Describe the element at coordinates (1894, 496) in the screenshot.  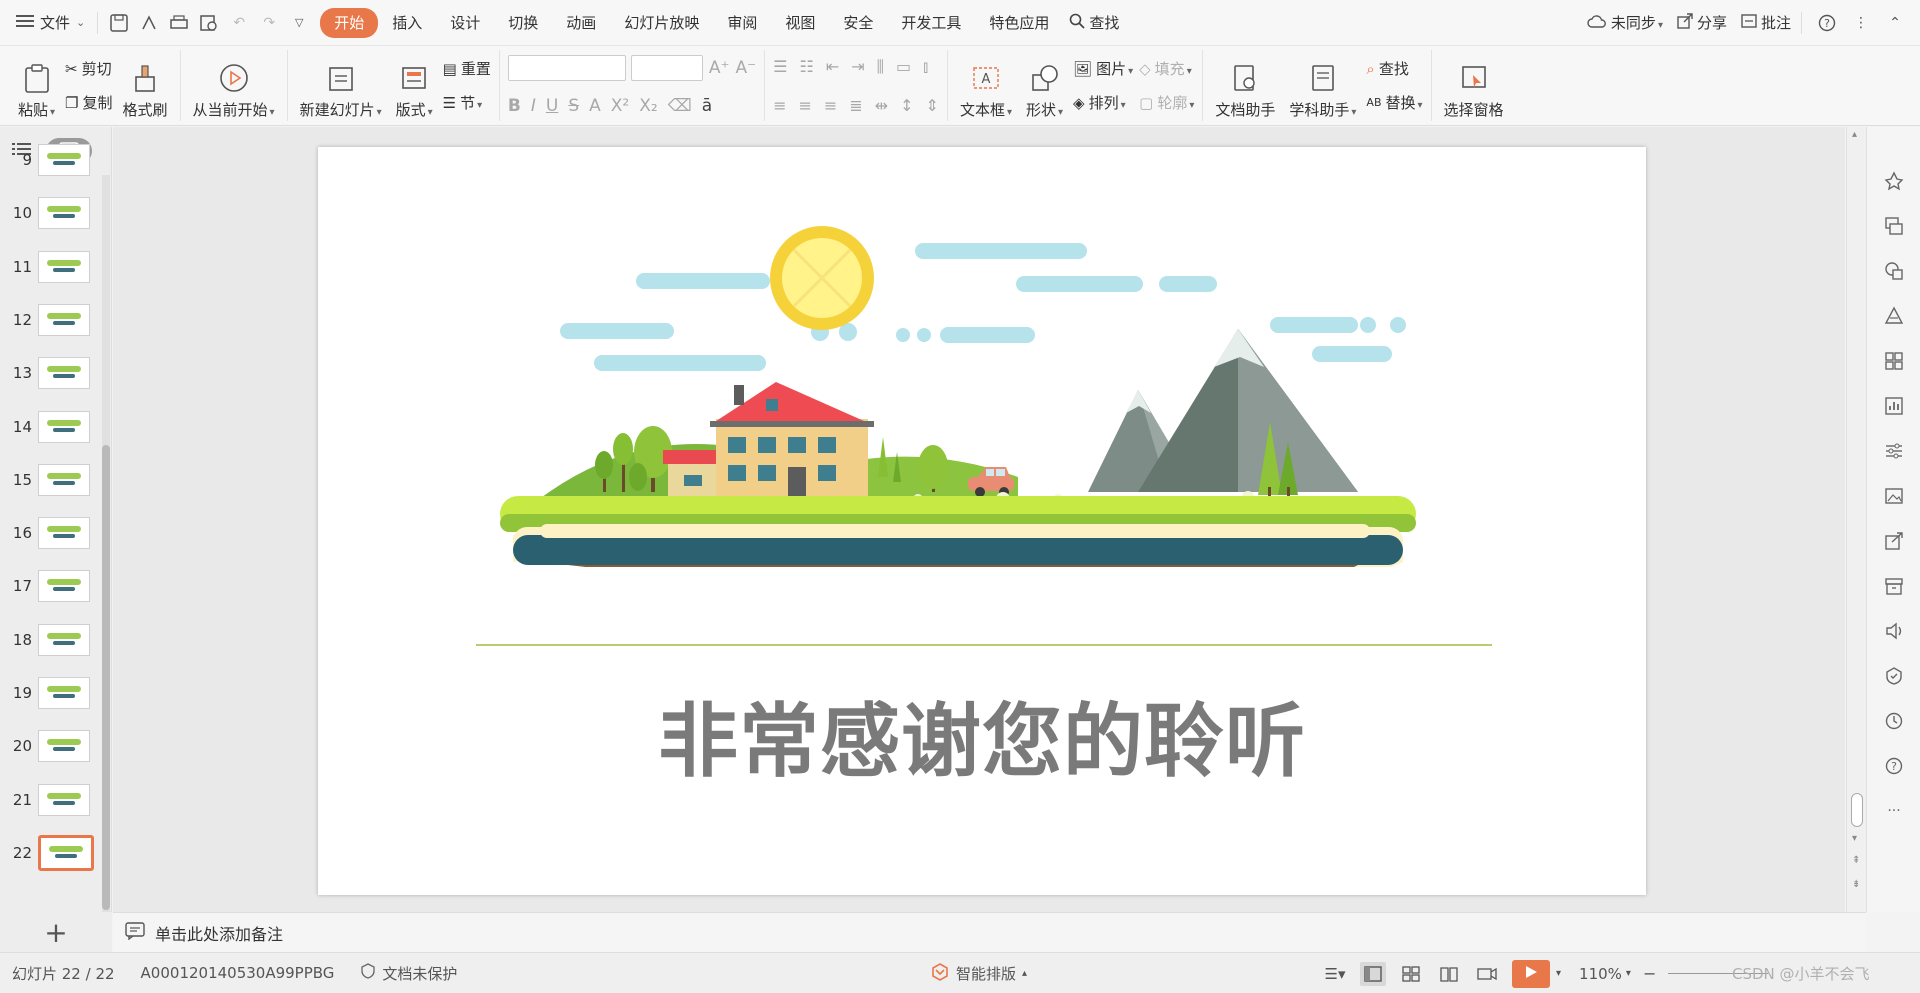
I see `image-gallery-icon` at that location.